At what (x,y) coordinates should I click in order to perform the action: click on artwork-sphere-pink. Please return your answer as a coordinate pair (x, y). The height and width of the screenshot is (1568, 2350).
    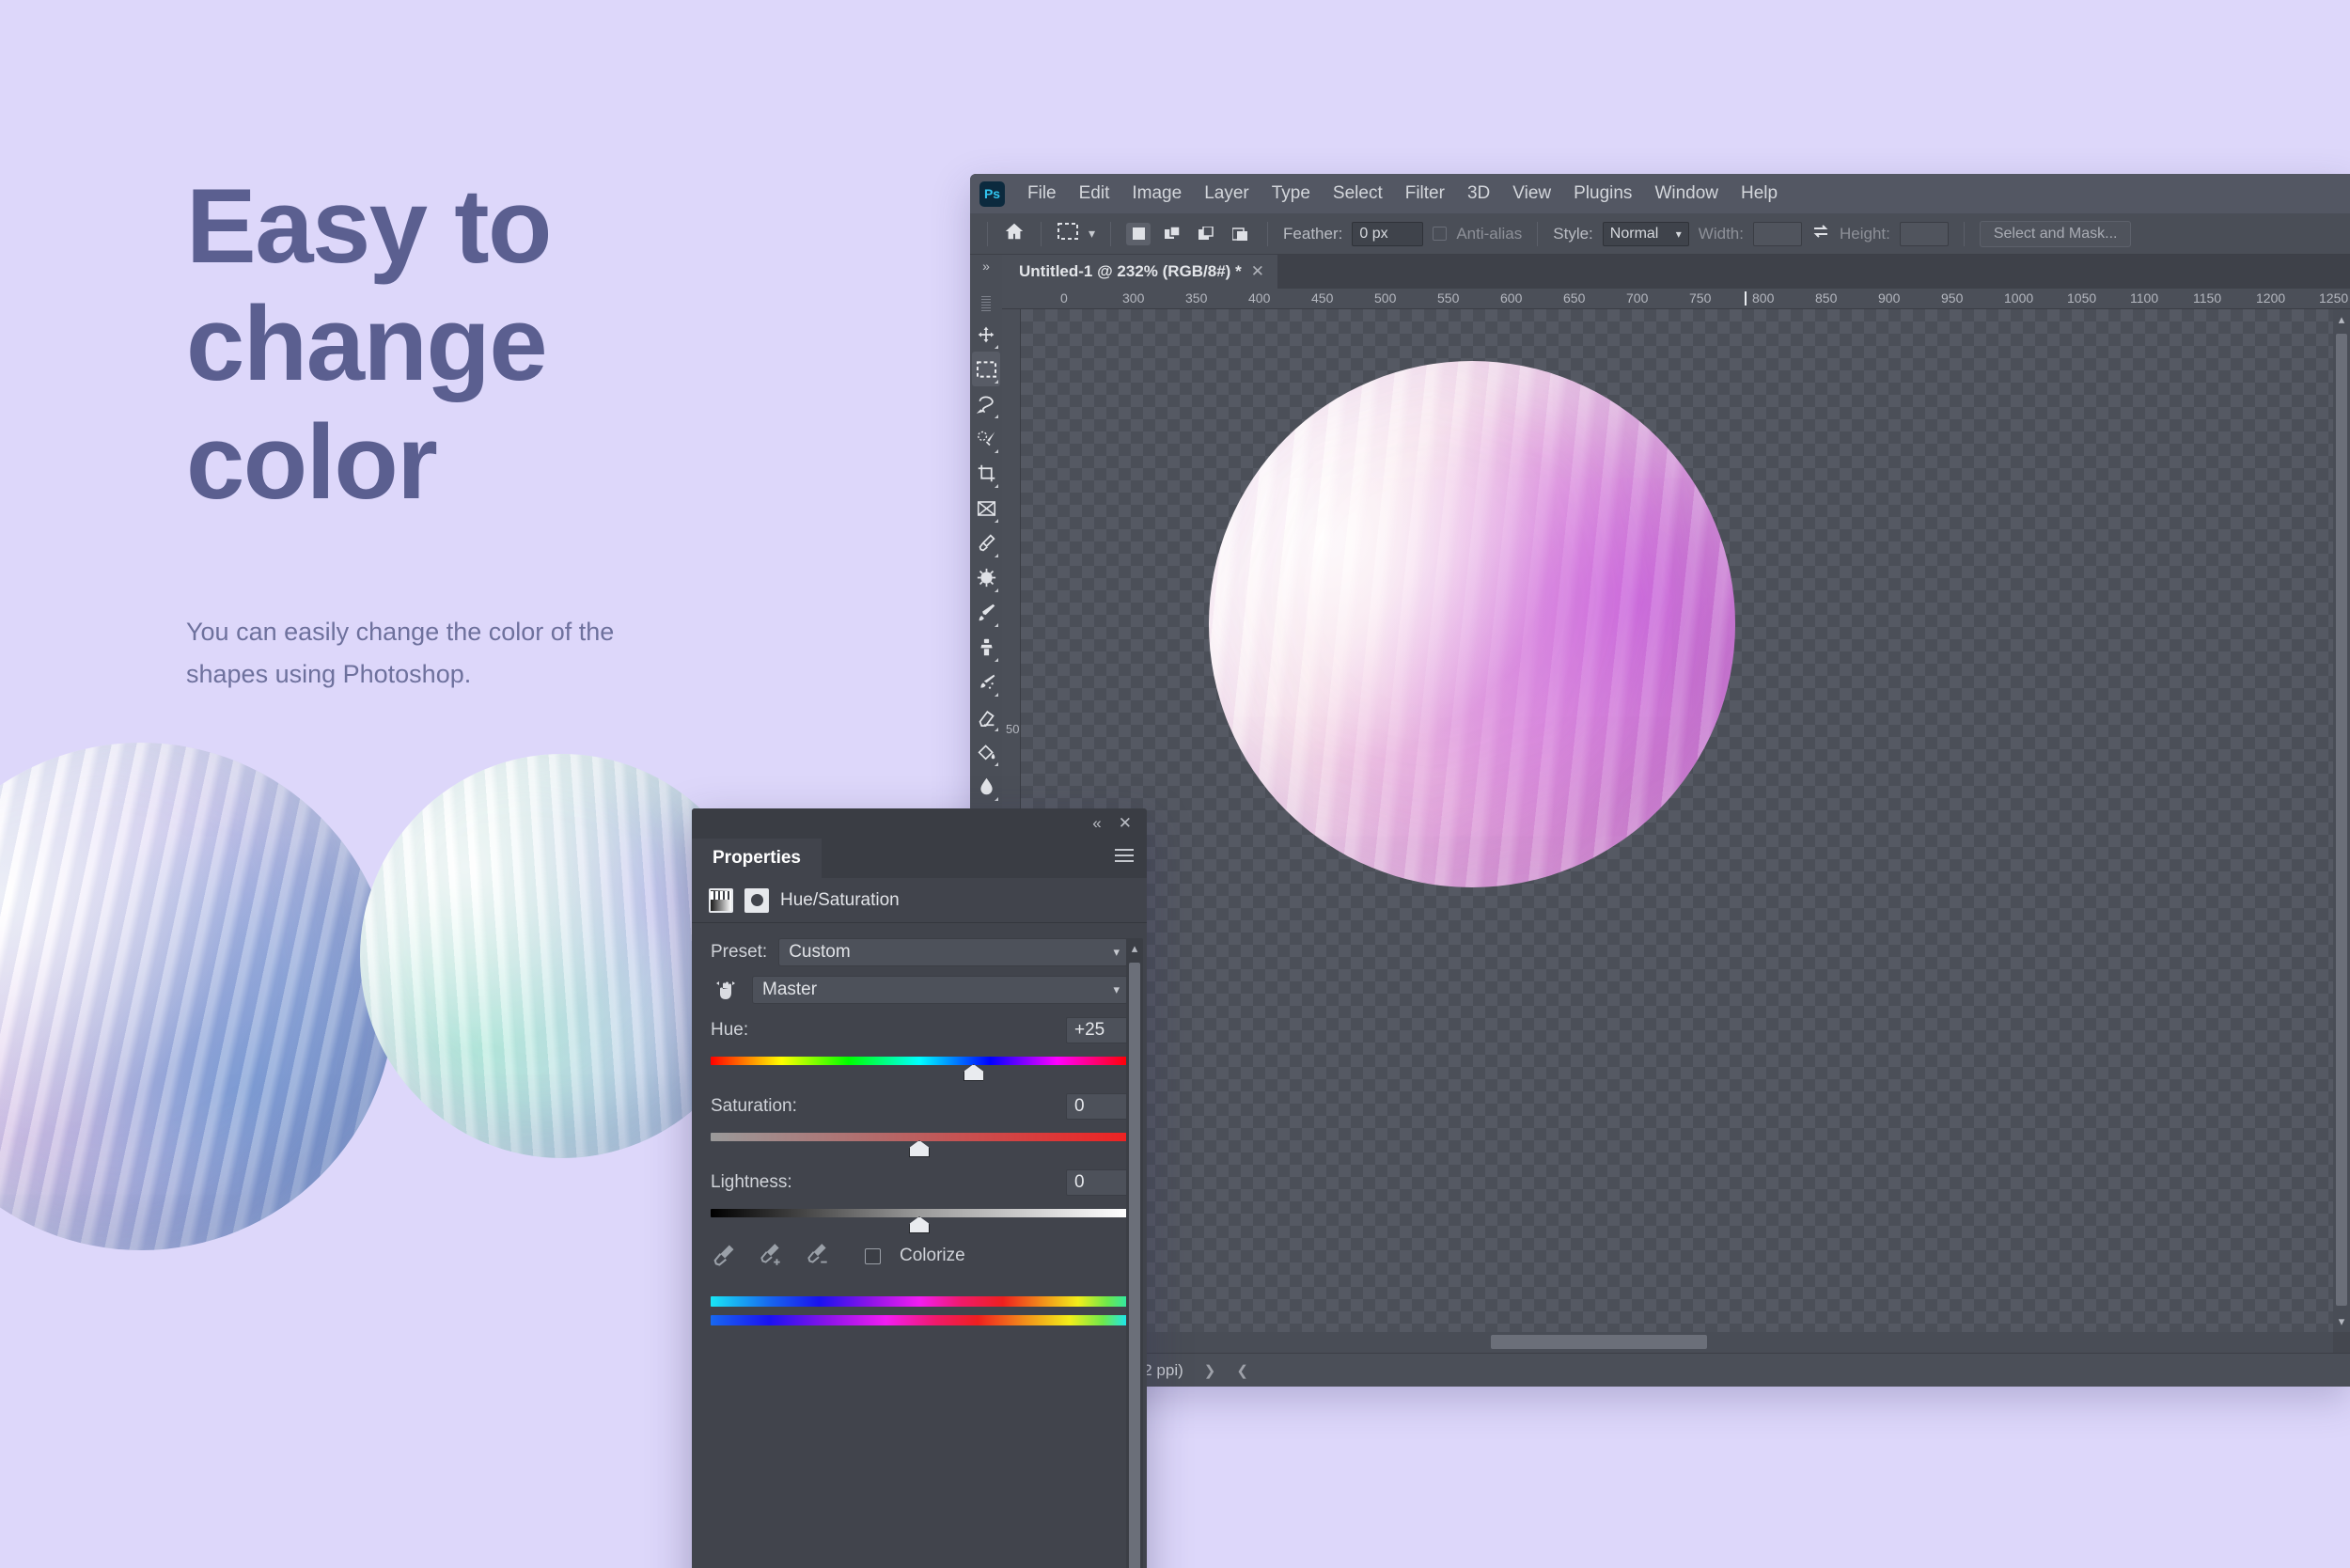
    Looking at the image, I should click on (1472, 624).